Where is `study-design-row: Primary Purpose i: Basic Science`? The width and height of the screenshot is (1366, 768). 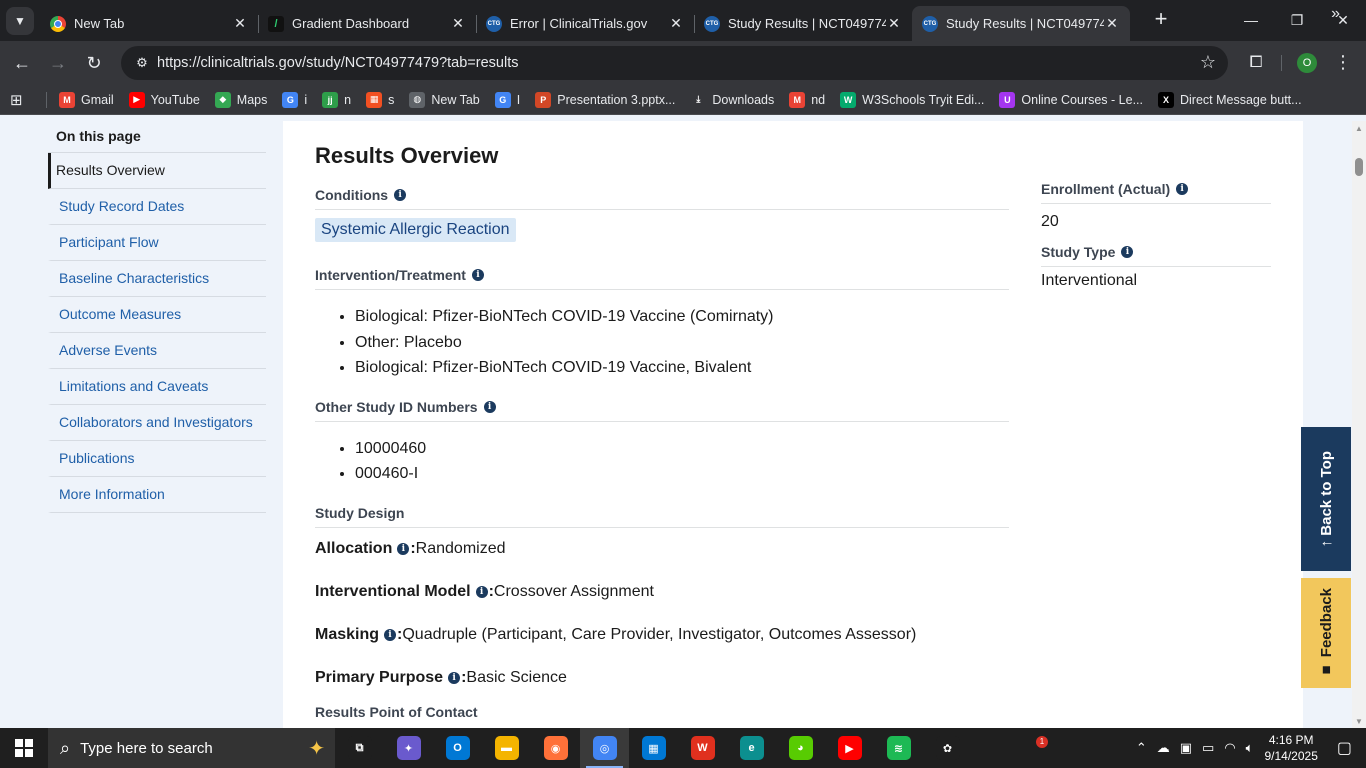
study-design-row: Primary Purpose i: Basic Science is located at coordinates (662, 678).